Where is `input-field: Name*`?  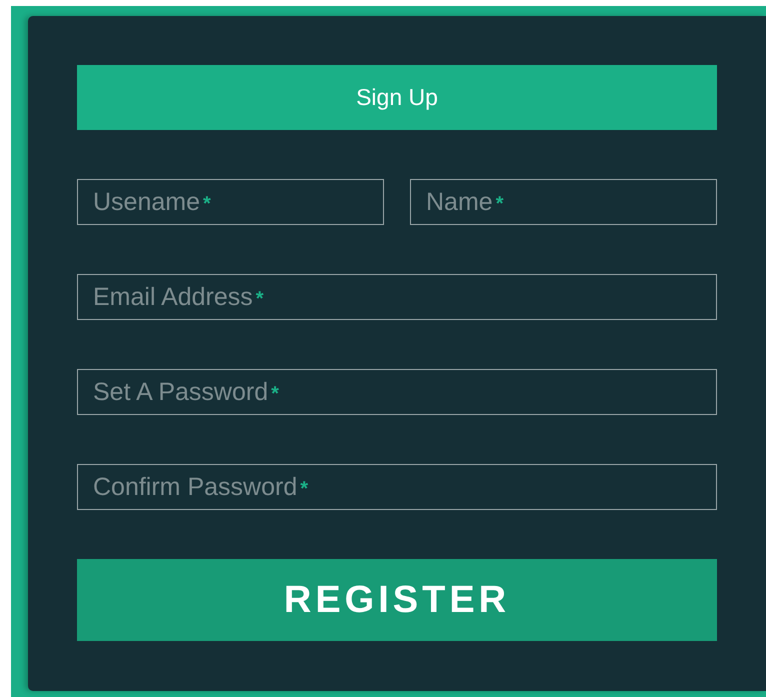
input-field: Name* is located at coordinates (563, 202).